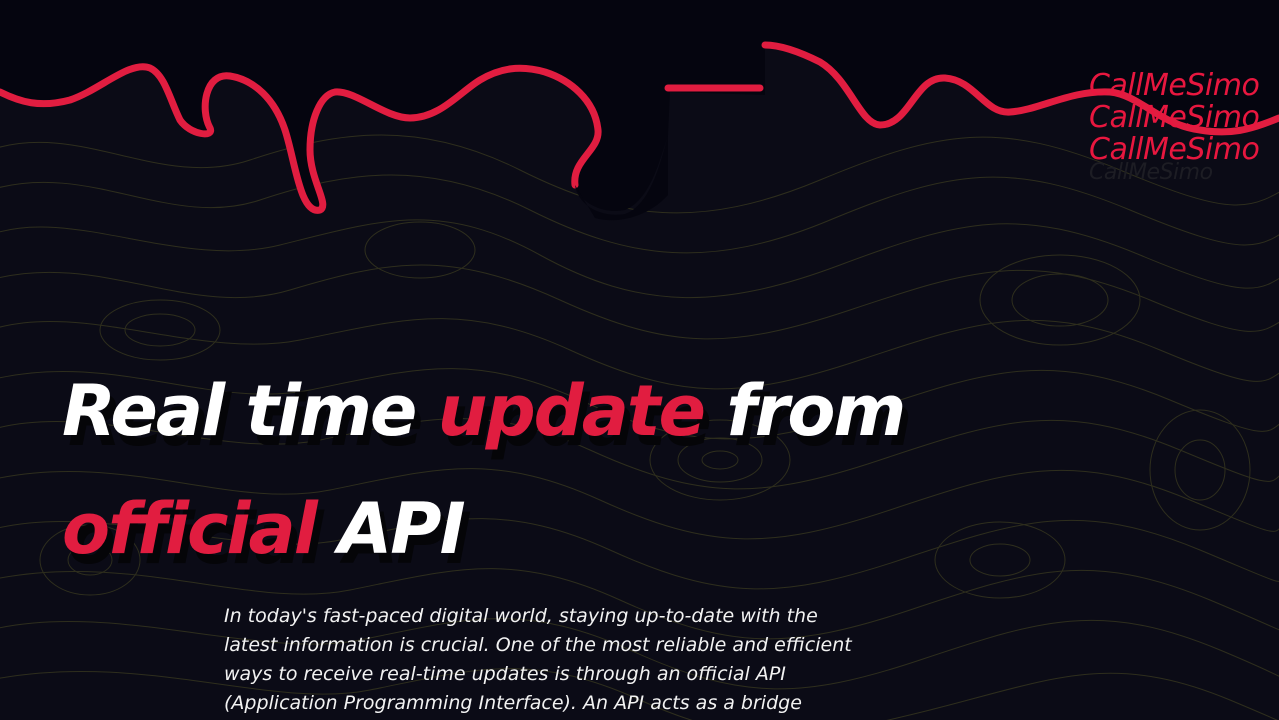 The image size is (1279, 720). Describe the element at coordinates (562, 529) in the screenshot. I see `hero-line-2: official API` at that location.